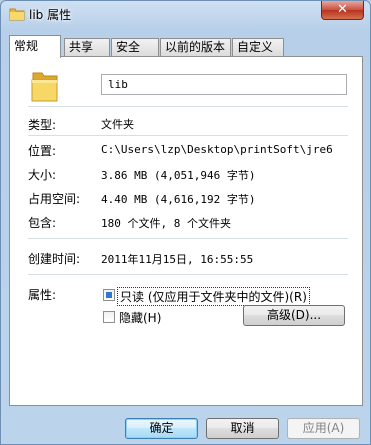 The image size is (371, 445). Describe the element at coordinates (42, 223) in the screenshot. I see `contains-label: 包含:` at that location.